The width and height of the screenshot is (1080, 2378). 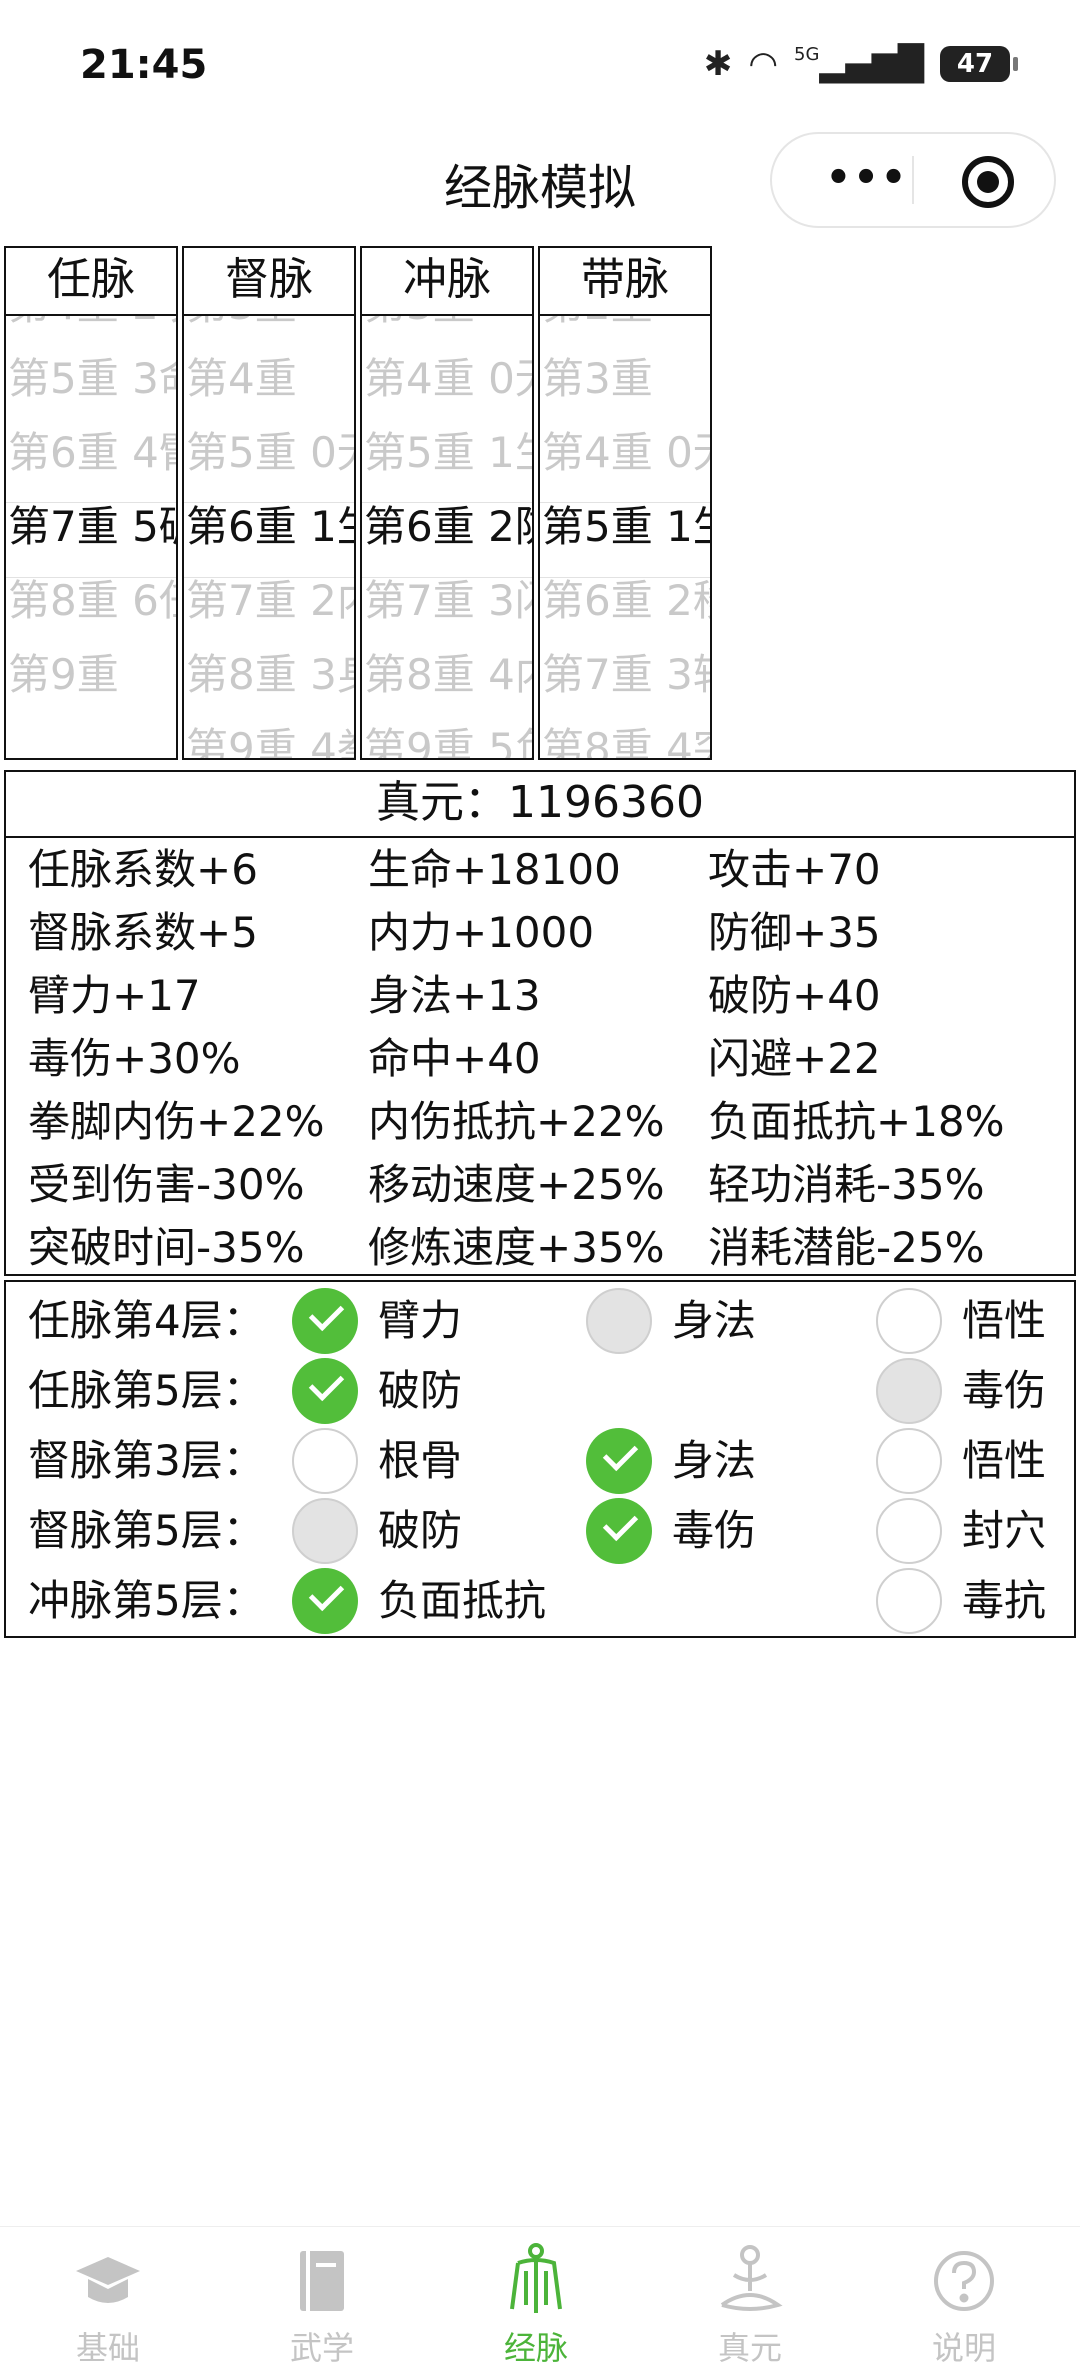 What do you see at coordinates (146, 1600) in the screenshot?
I see `layer-label: 冲脉第5层：` at bounding box center [146, 1600].